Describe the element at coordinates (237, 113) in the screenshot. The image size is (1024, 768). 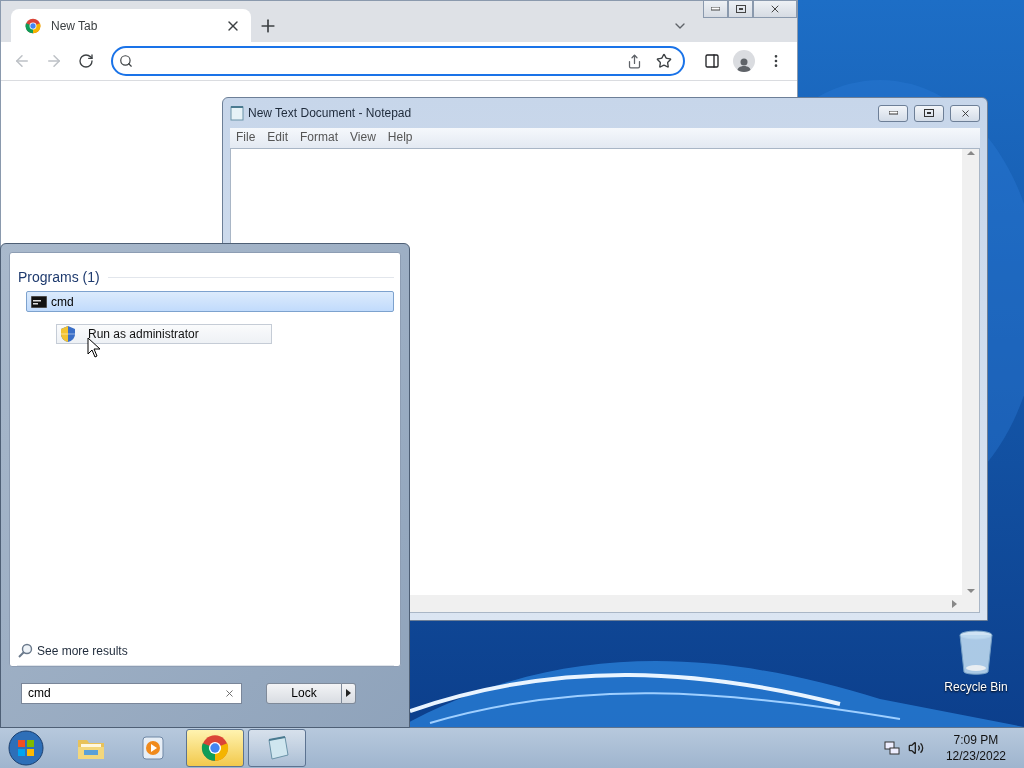
I see `notepad-icon` at that location.